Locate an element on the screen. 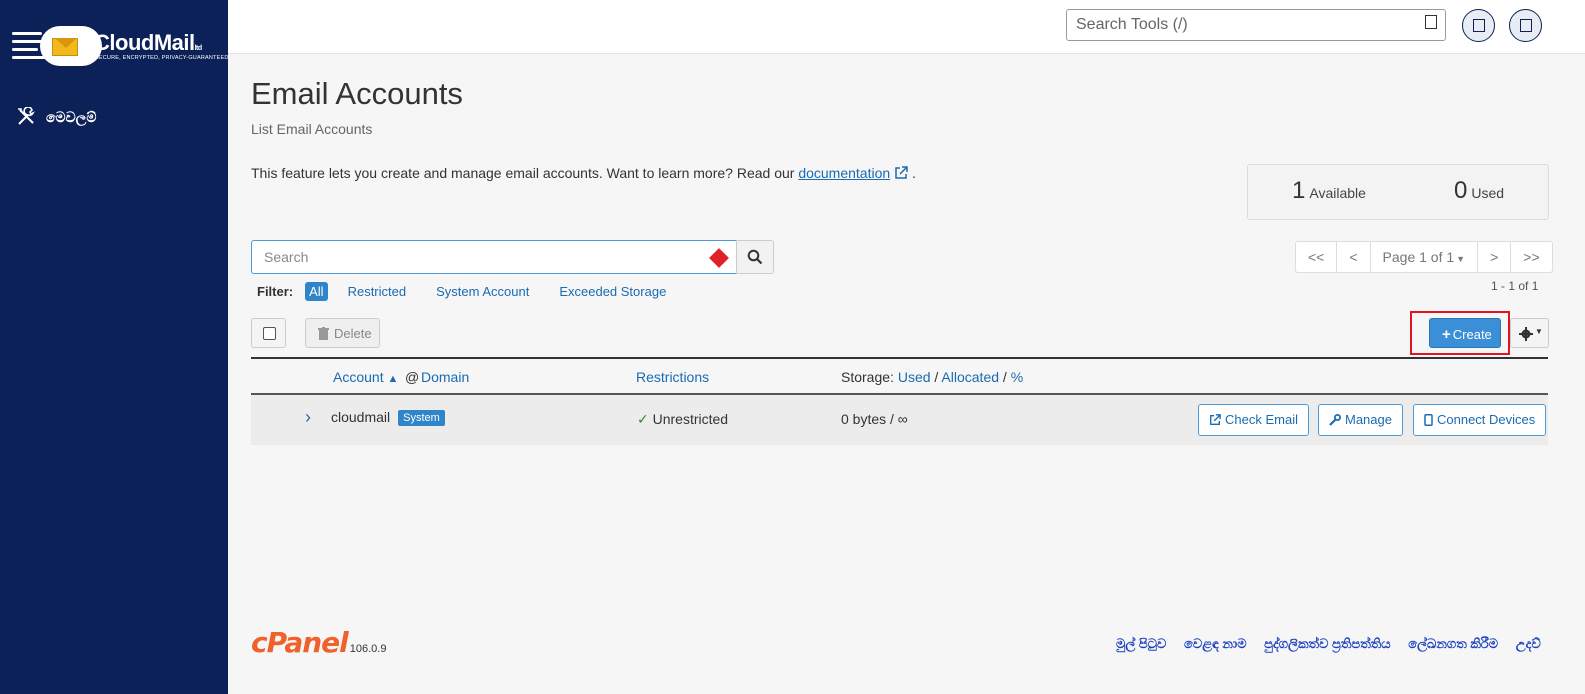 This screenshot has height=694, width=1585. used-count: 0 is located at coordinates (1461, 190).